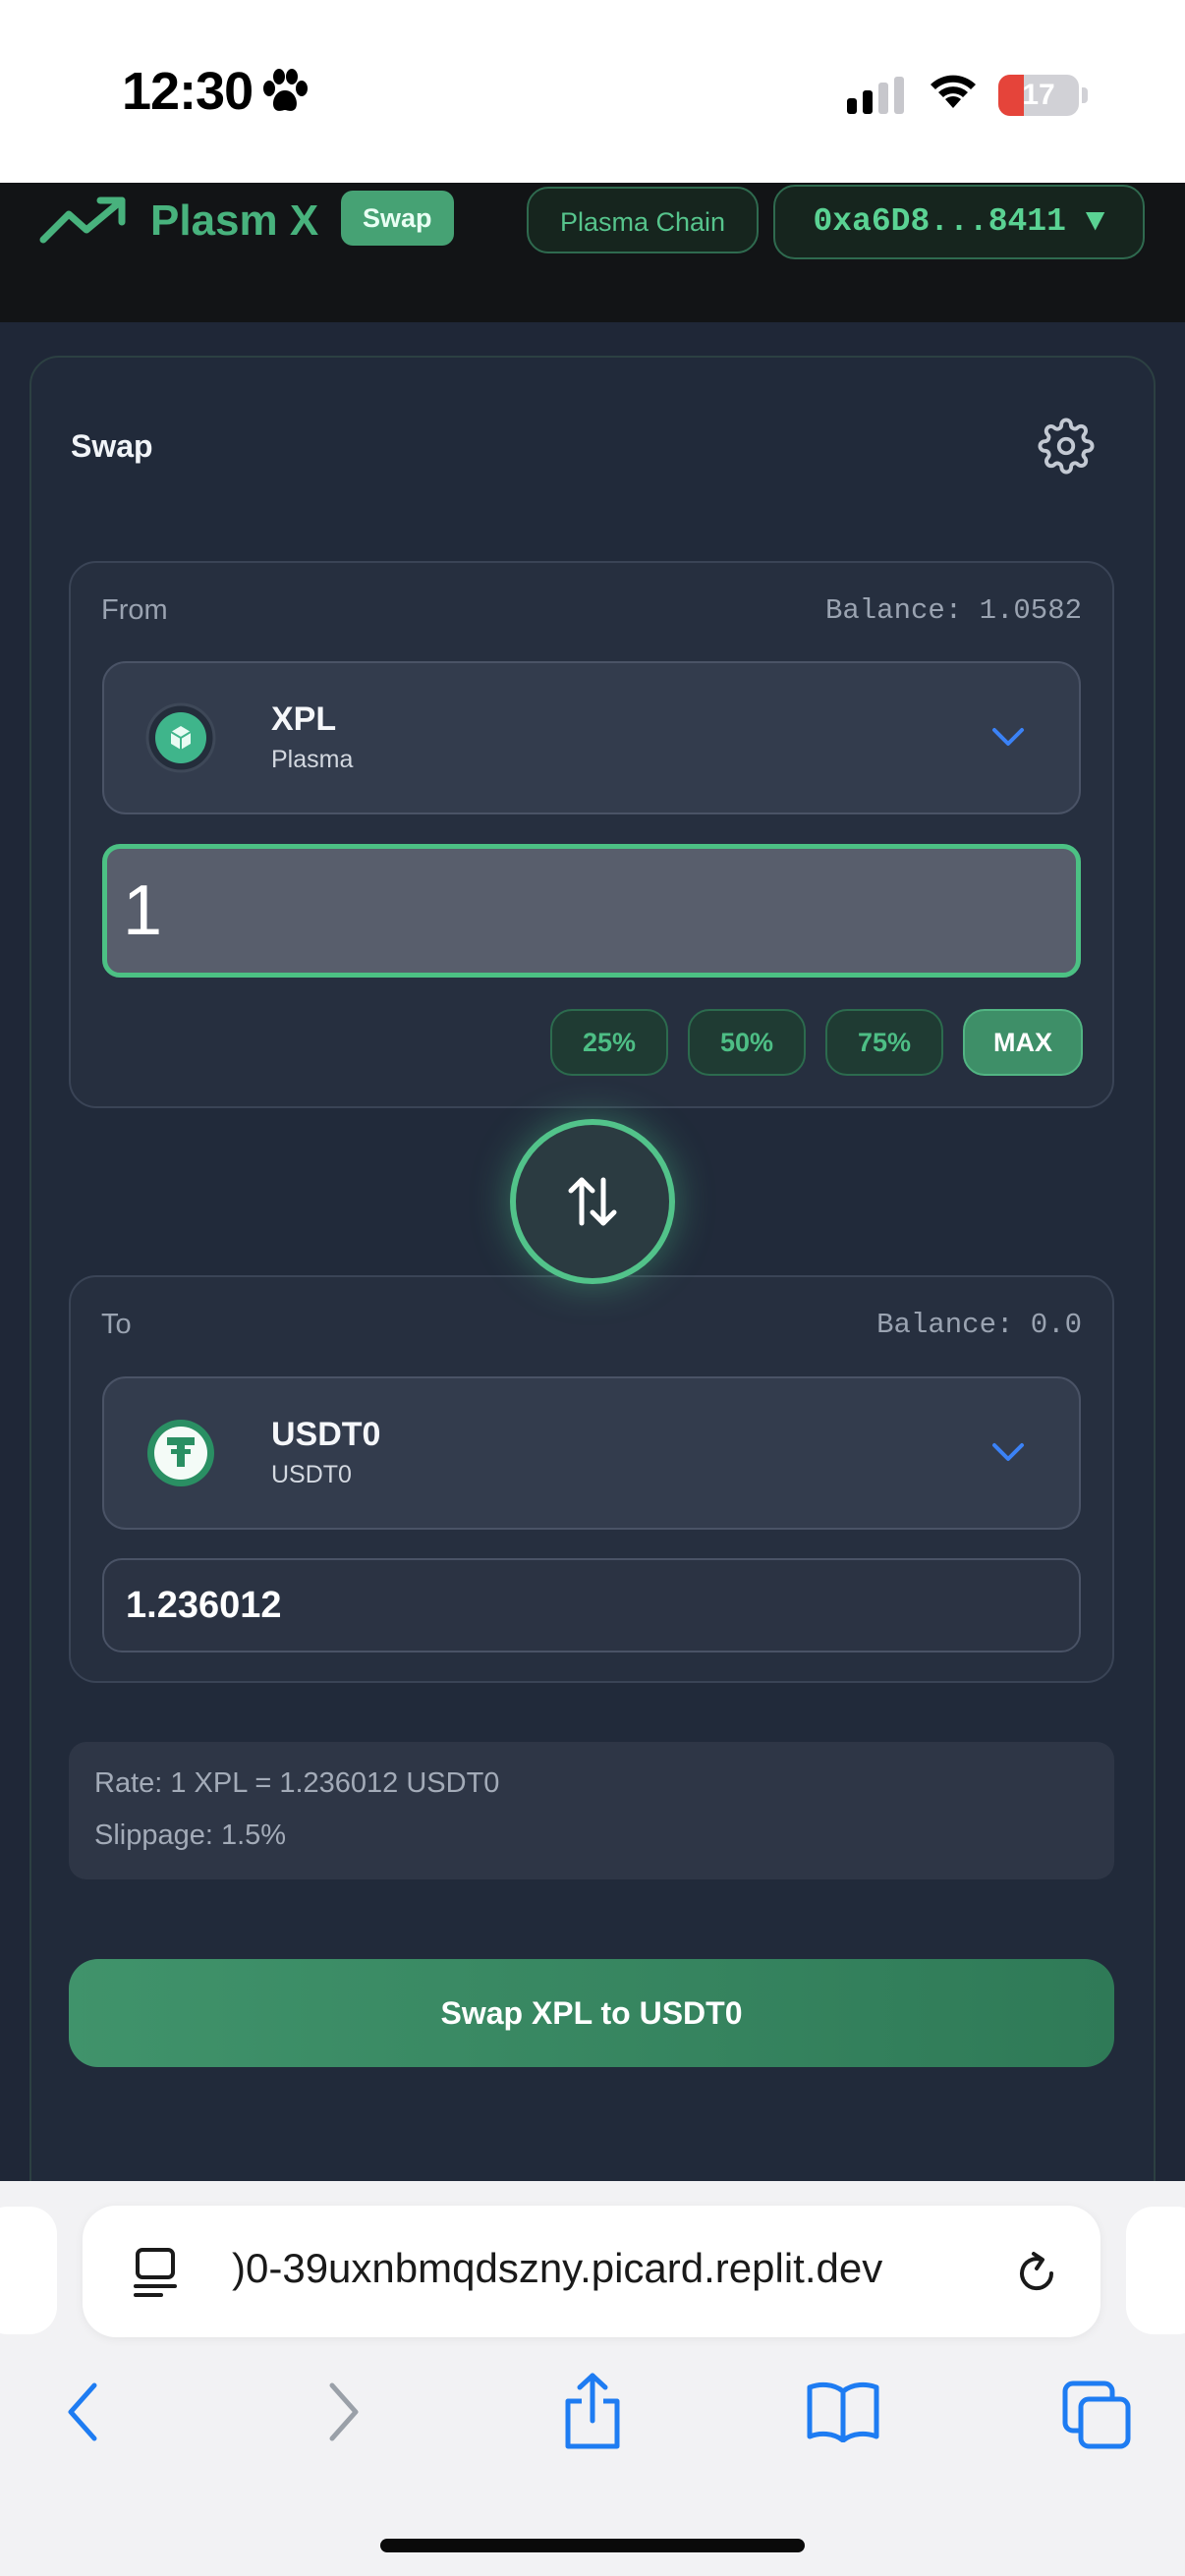 This screenshot has width=1185, height=2576. What do you see at coordinates (117, 1324) in the screenshot?
I see `to-label: To` at bounding box center [117, 1324].